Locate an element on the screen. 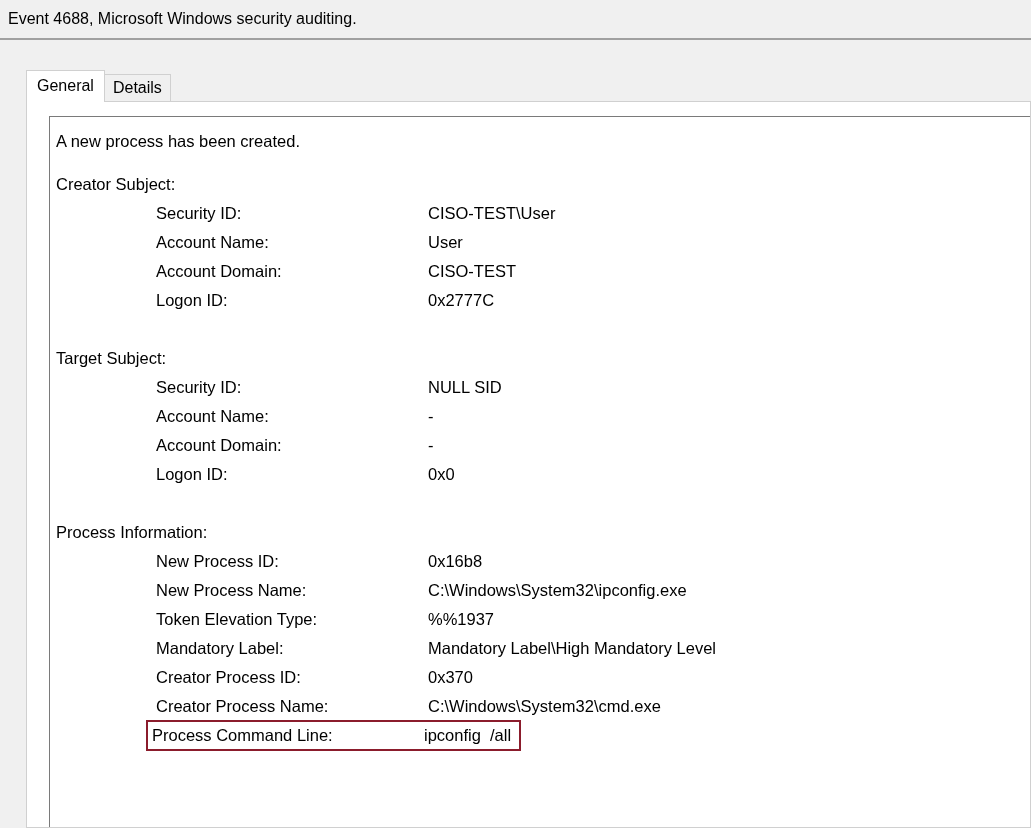  field-label: Process Command Line: is located at coordinates (243, 735).